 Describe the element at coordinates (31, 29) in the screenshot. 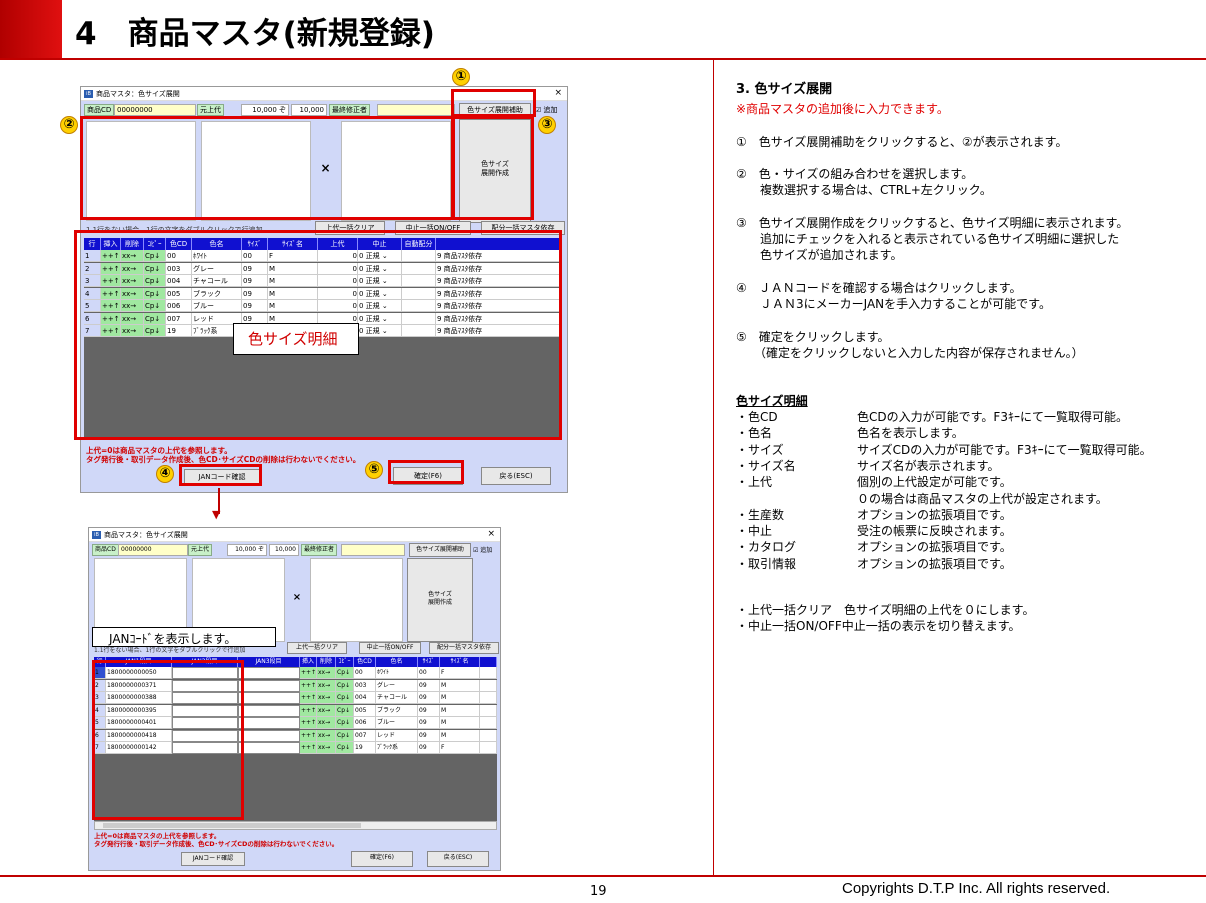

I see `header-accent-block` at that location.